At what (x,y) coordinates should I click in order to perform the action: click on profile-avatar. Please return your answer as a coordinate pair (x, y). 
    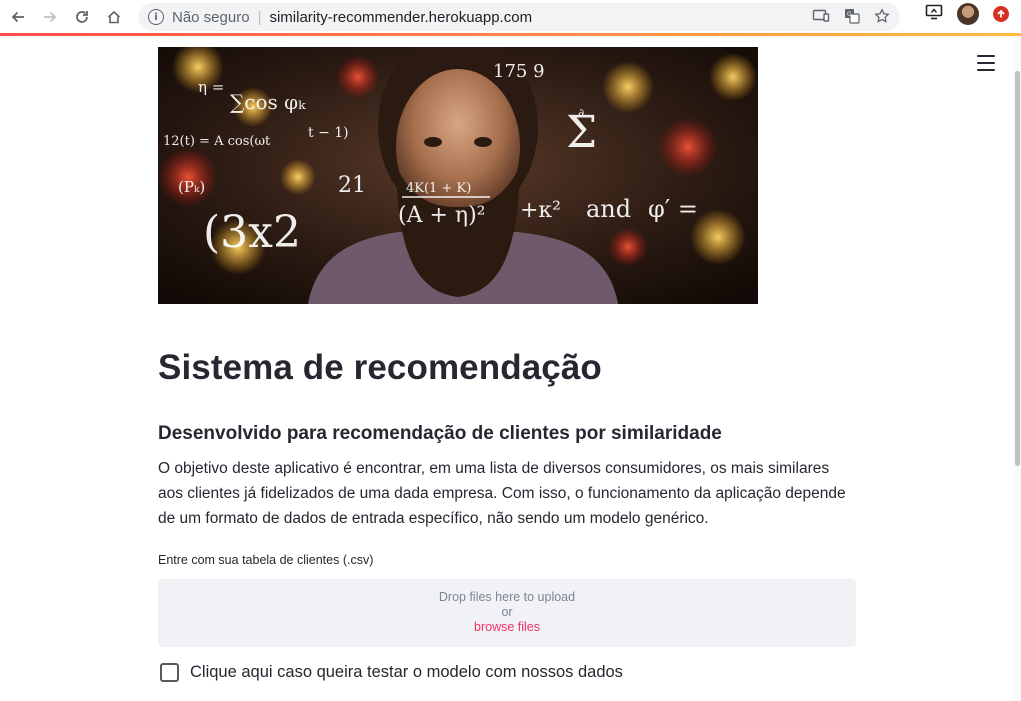
    Looking at the image, I should click on (968, 14).